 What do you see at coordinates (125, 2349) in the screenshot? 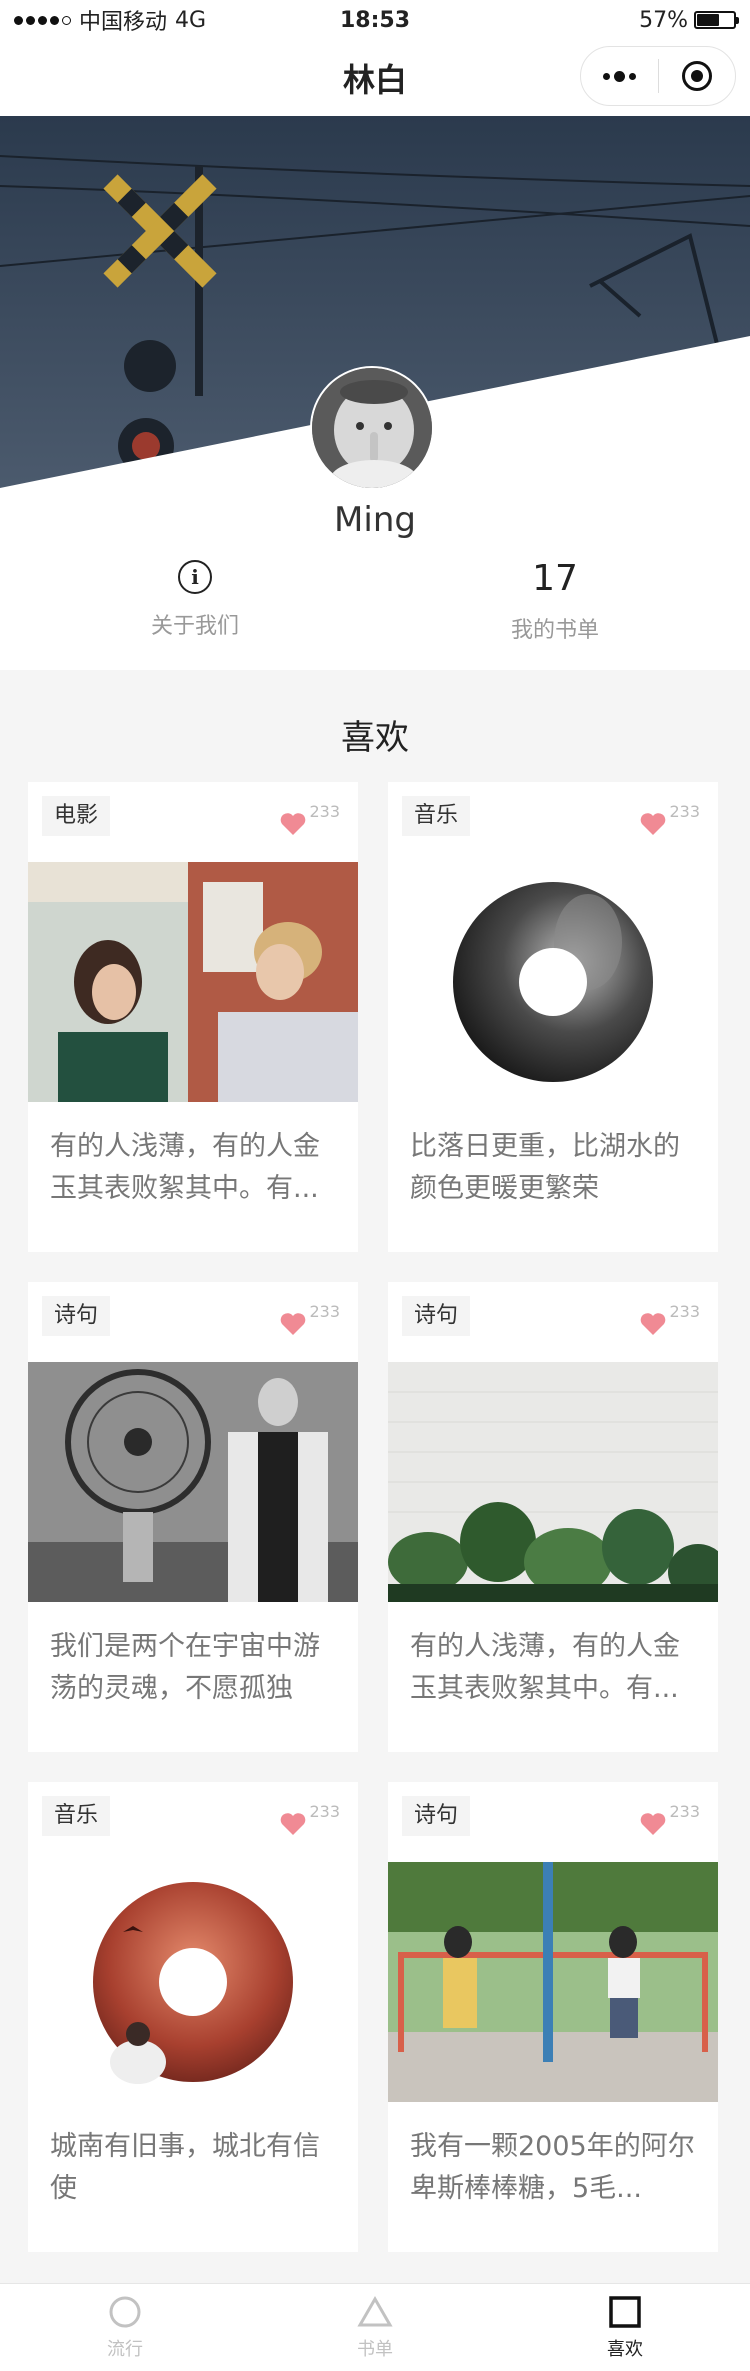
I see `tab-label: 流行` at bounding box center [125, 2349].